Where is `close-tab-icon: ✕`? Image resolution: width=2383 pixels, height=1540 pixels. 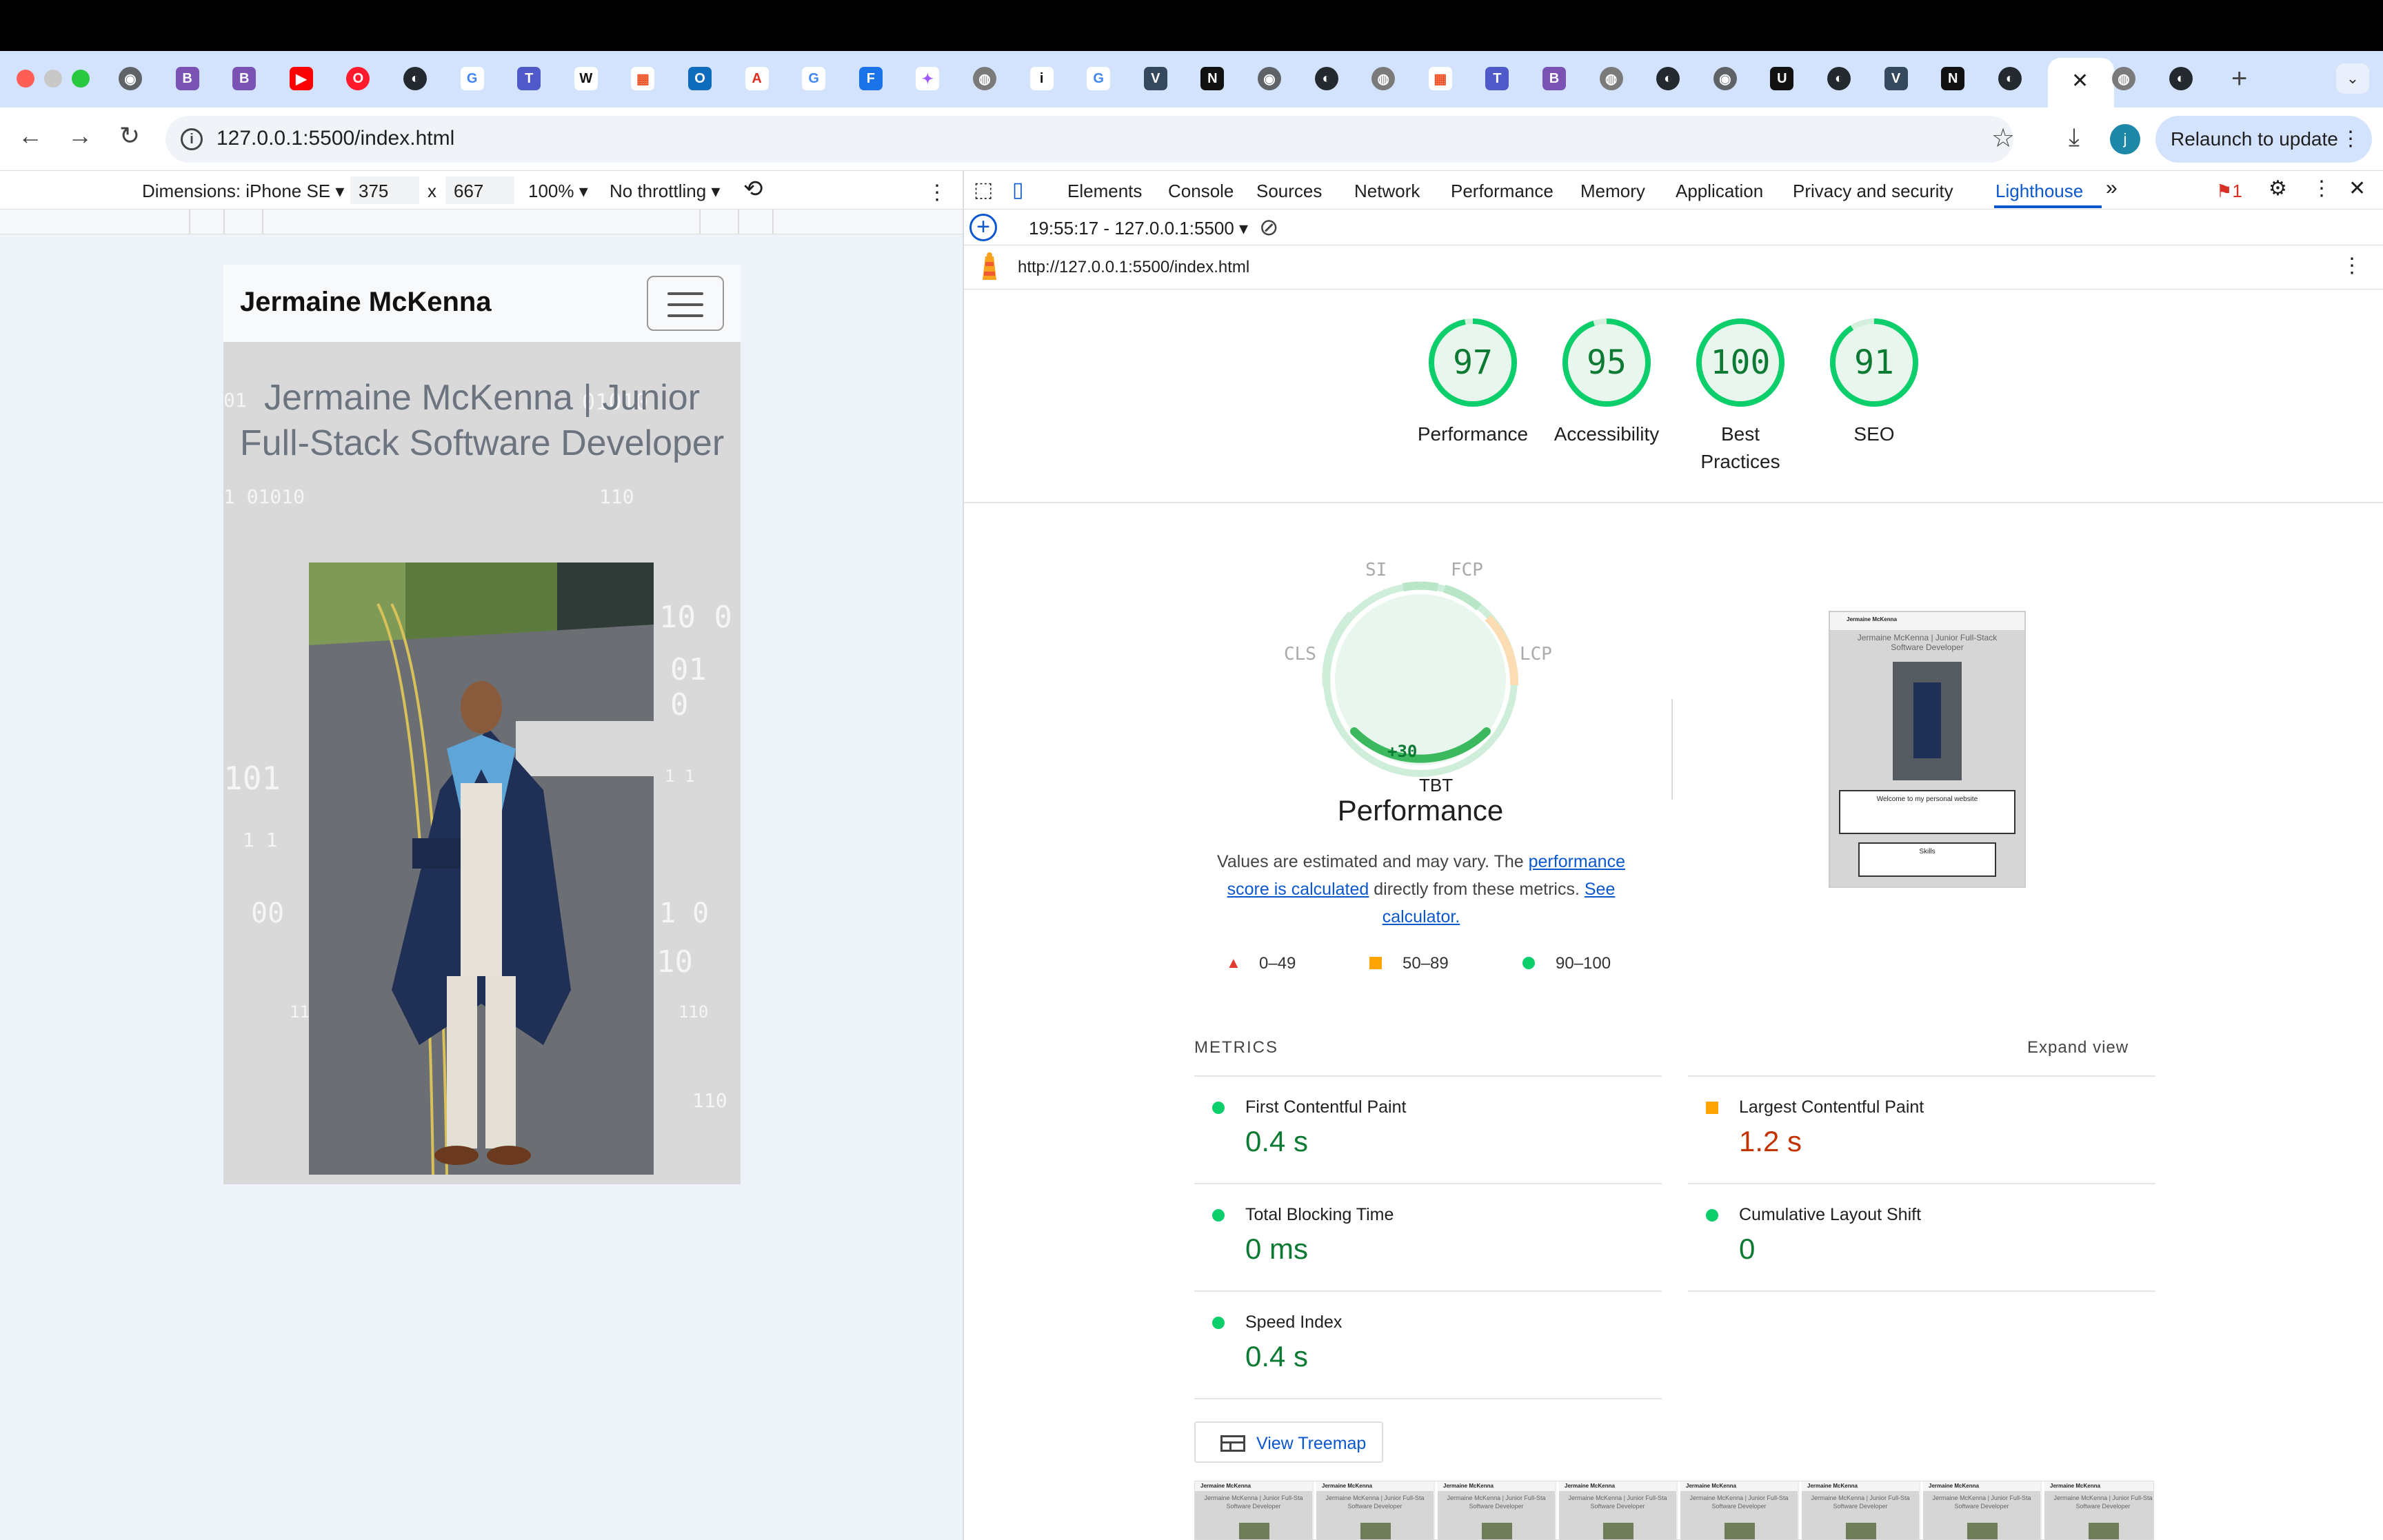
close-tab-icon: ✕ is located at coordinates (2080, 81).